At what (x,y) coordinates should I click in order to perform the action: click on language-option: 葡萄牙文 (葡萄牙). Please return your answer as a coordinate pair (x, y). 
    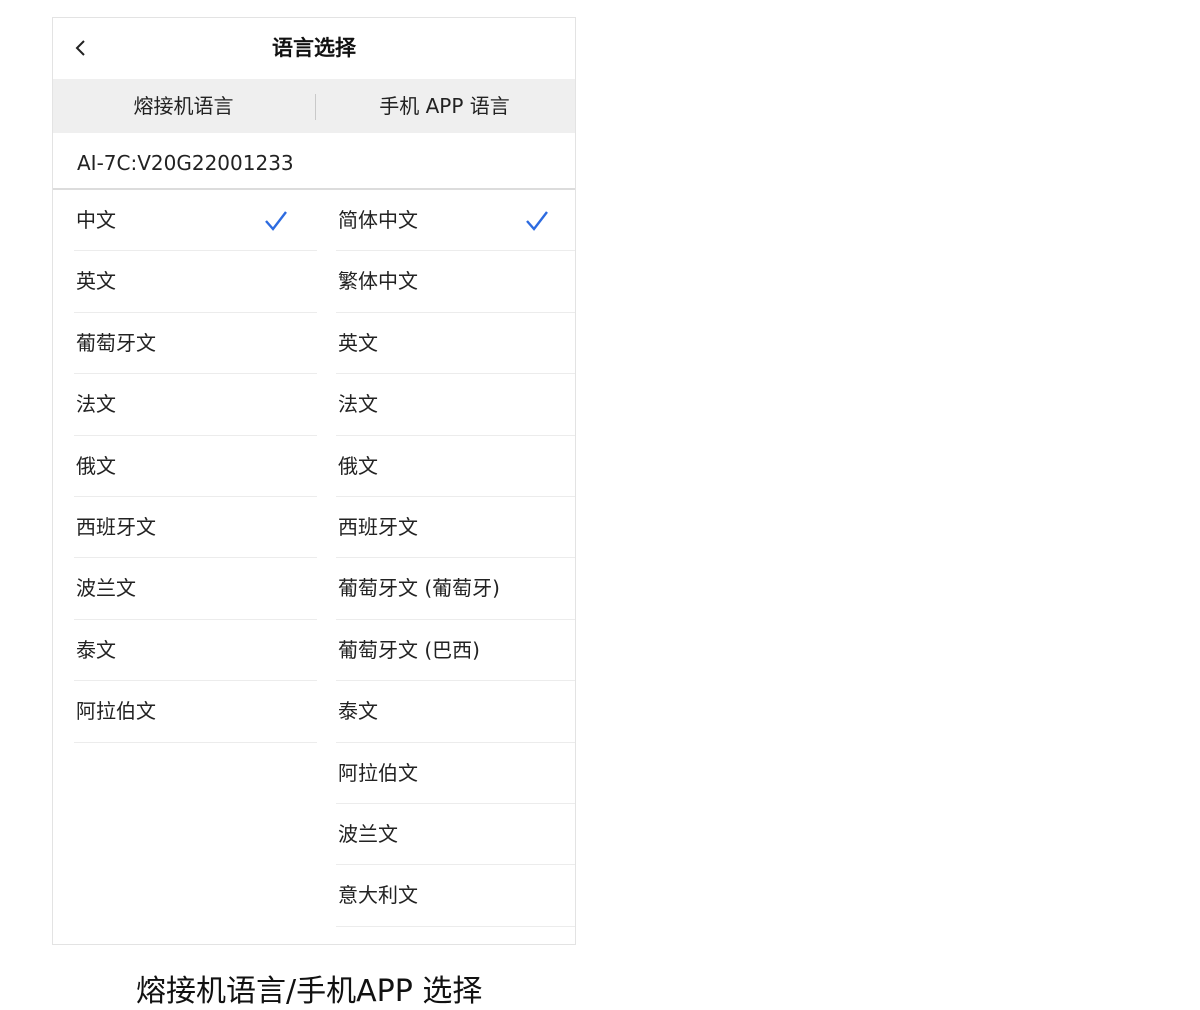
    Looking at the image, I should click on (446, 589).